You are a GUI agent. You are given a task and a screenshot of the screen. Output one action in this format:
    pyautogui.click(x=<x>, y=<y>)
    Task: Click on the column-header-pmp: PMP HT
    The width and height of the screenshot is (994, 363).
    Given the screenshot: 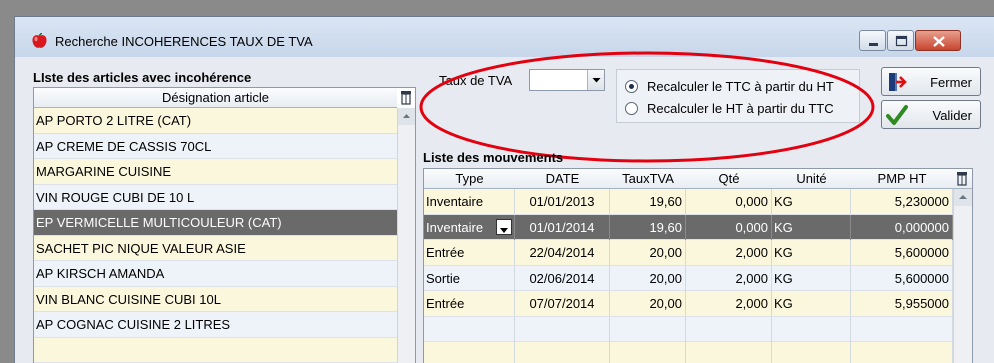 What is the action you would take?
    pyautogui.click(x=902, y=179)
    